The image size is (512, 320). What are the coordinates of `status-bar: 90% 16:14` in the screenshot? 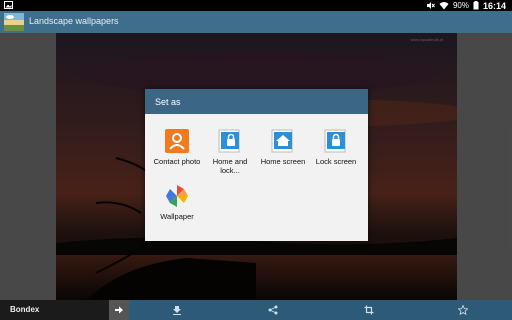 It's located at (256, 5).